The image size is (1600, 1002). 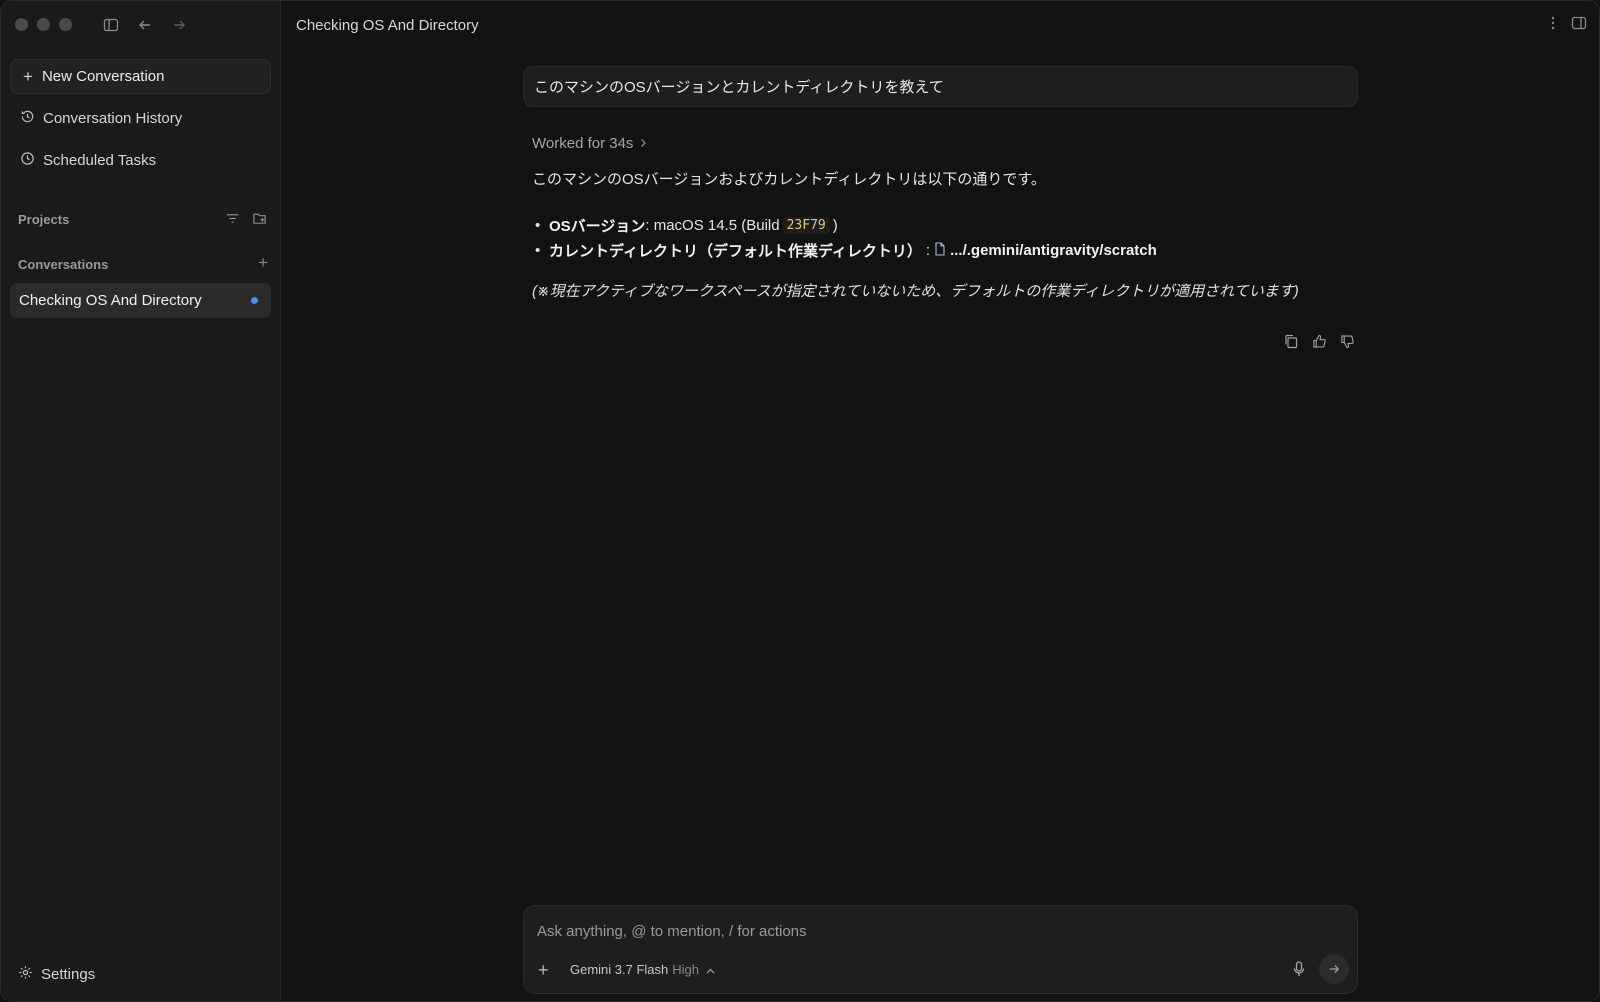 I want to click on file-icon, so click(x=940, y=250).